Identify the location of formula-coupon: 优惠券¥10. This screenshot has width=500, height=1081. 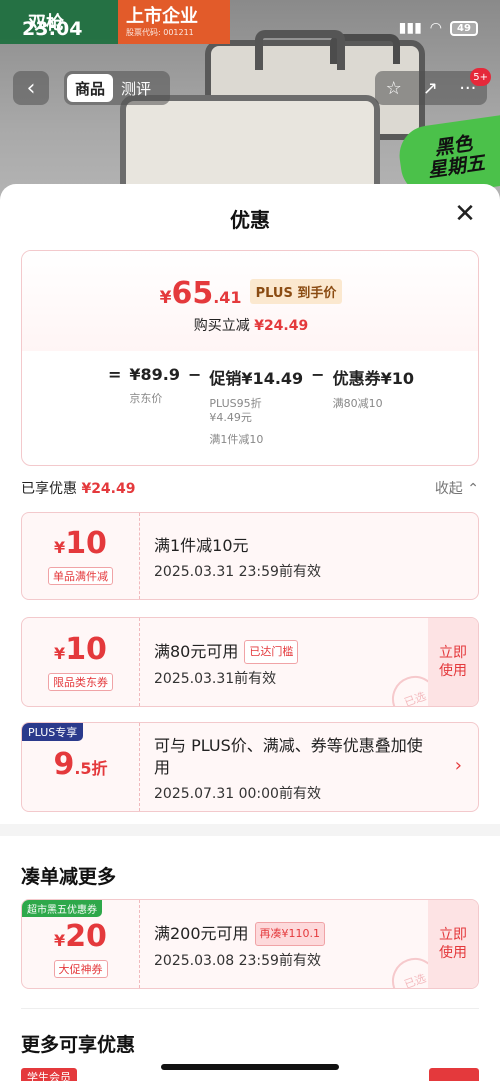
(373, 378).